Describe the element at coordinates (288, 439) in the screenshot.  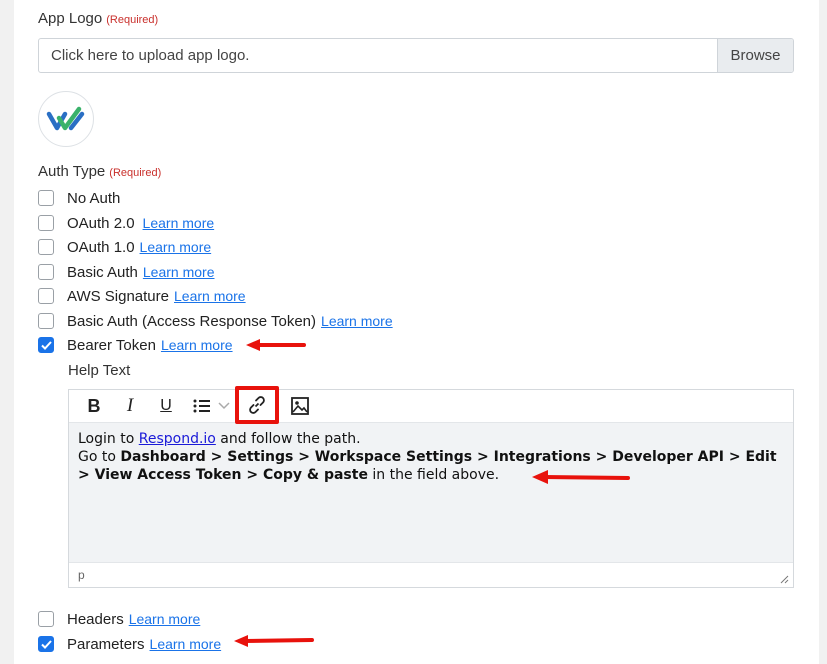
I see `help-line-1-suffix: and follow the path.` at that location.